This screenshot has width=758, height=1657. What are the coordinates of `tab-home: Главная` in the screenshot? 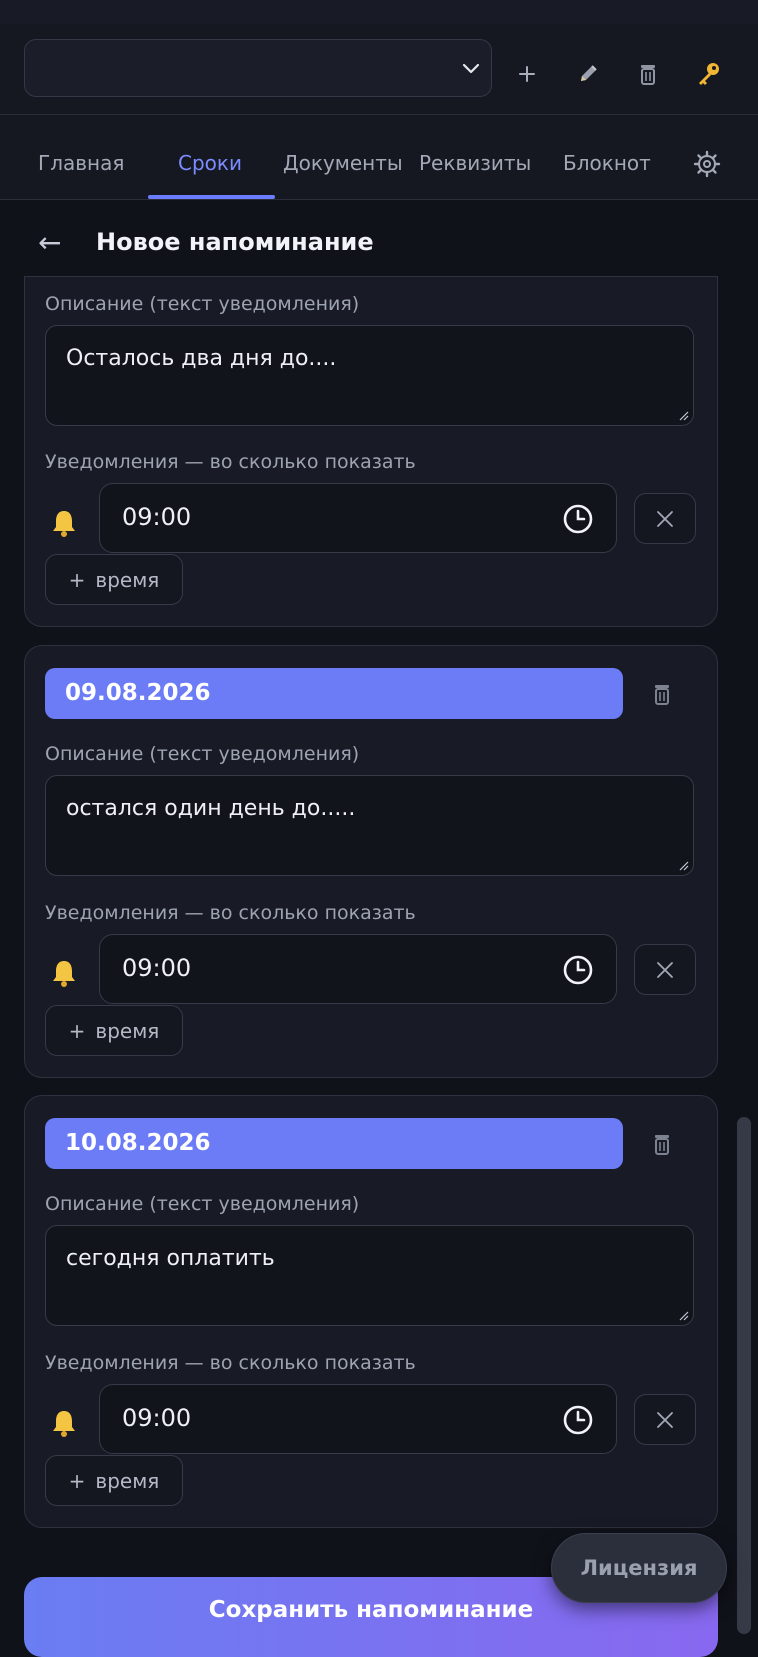 It's located at (81, 163).